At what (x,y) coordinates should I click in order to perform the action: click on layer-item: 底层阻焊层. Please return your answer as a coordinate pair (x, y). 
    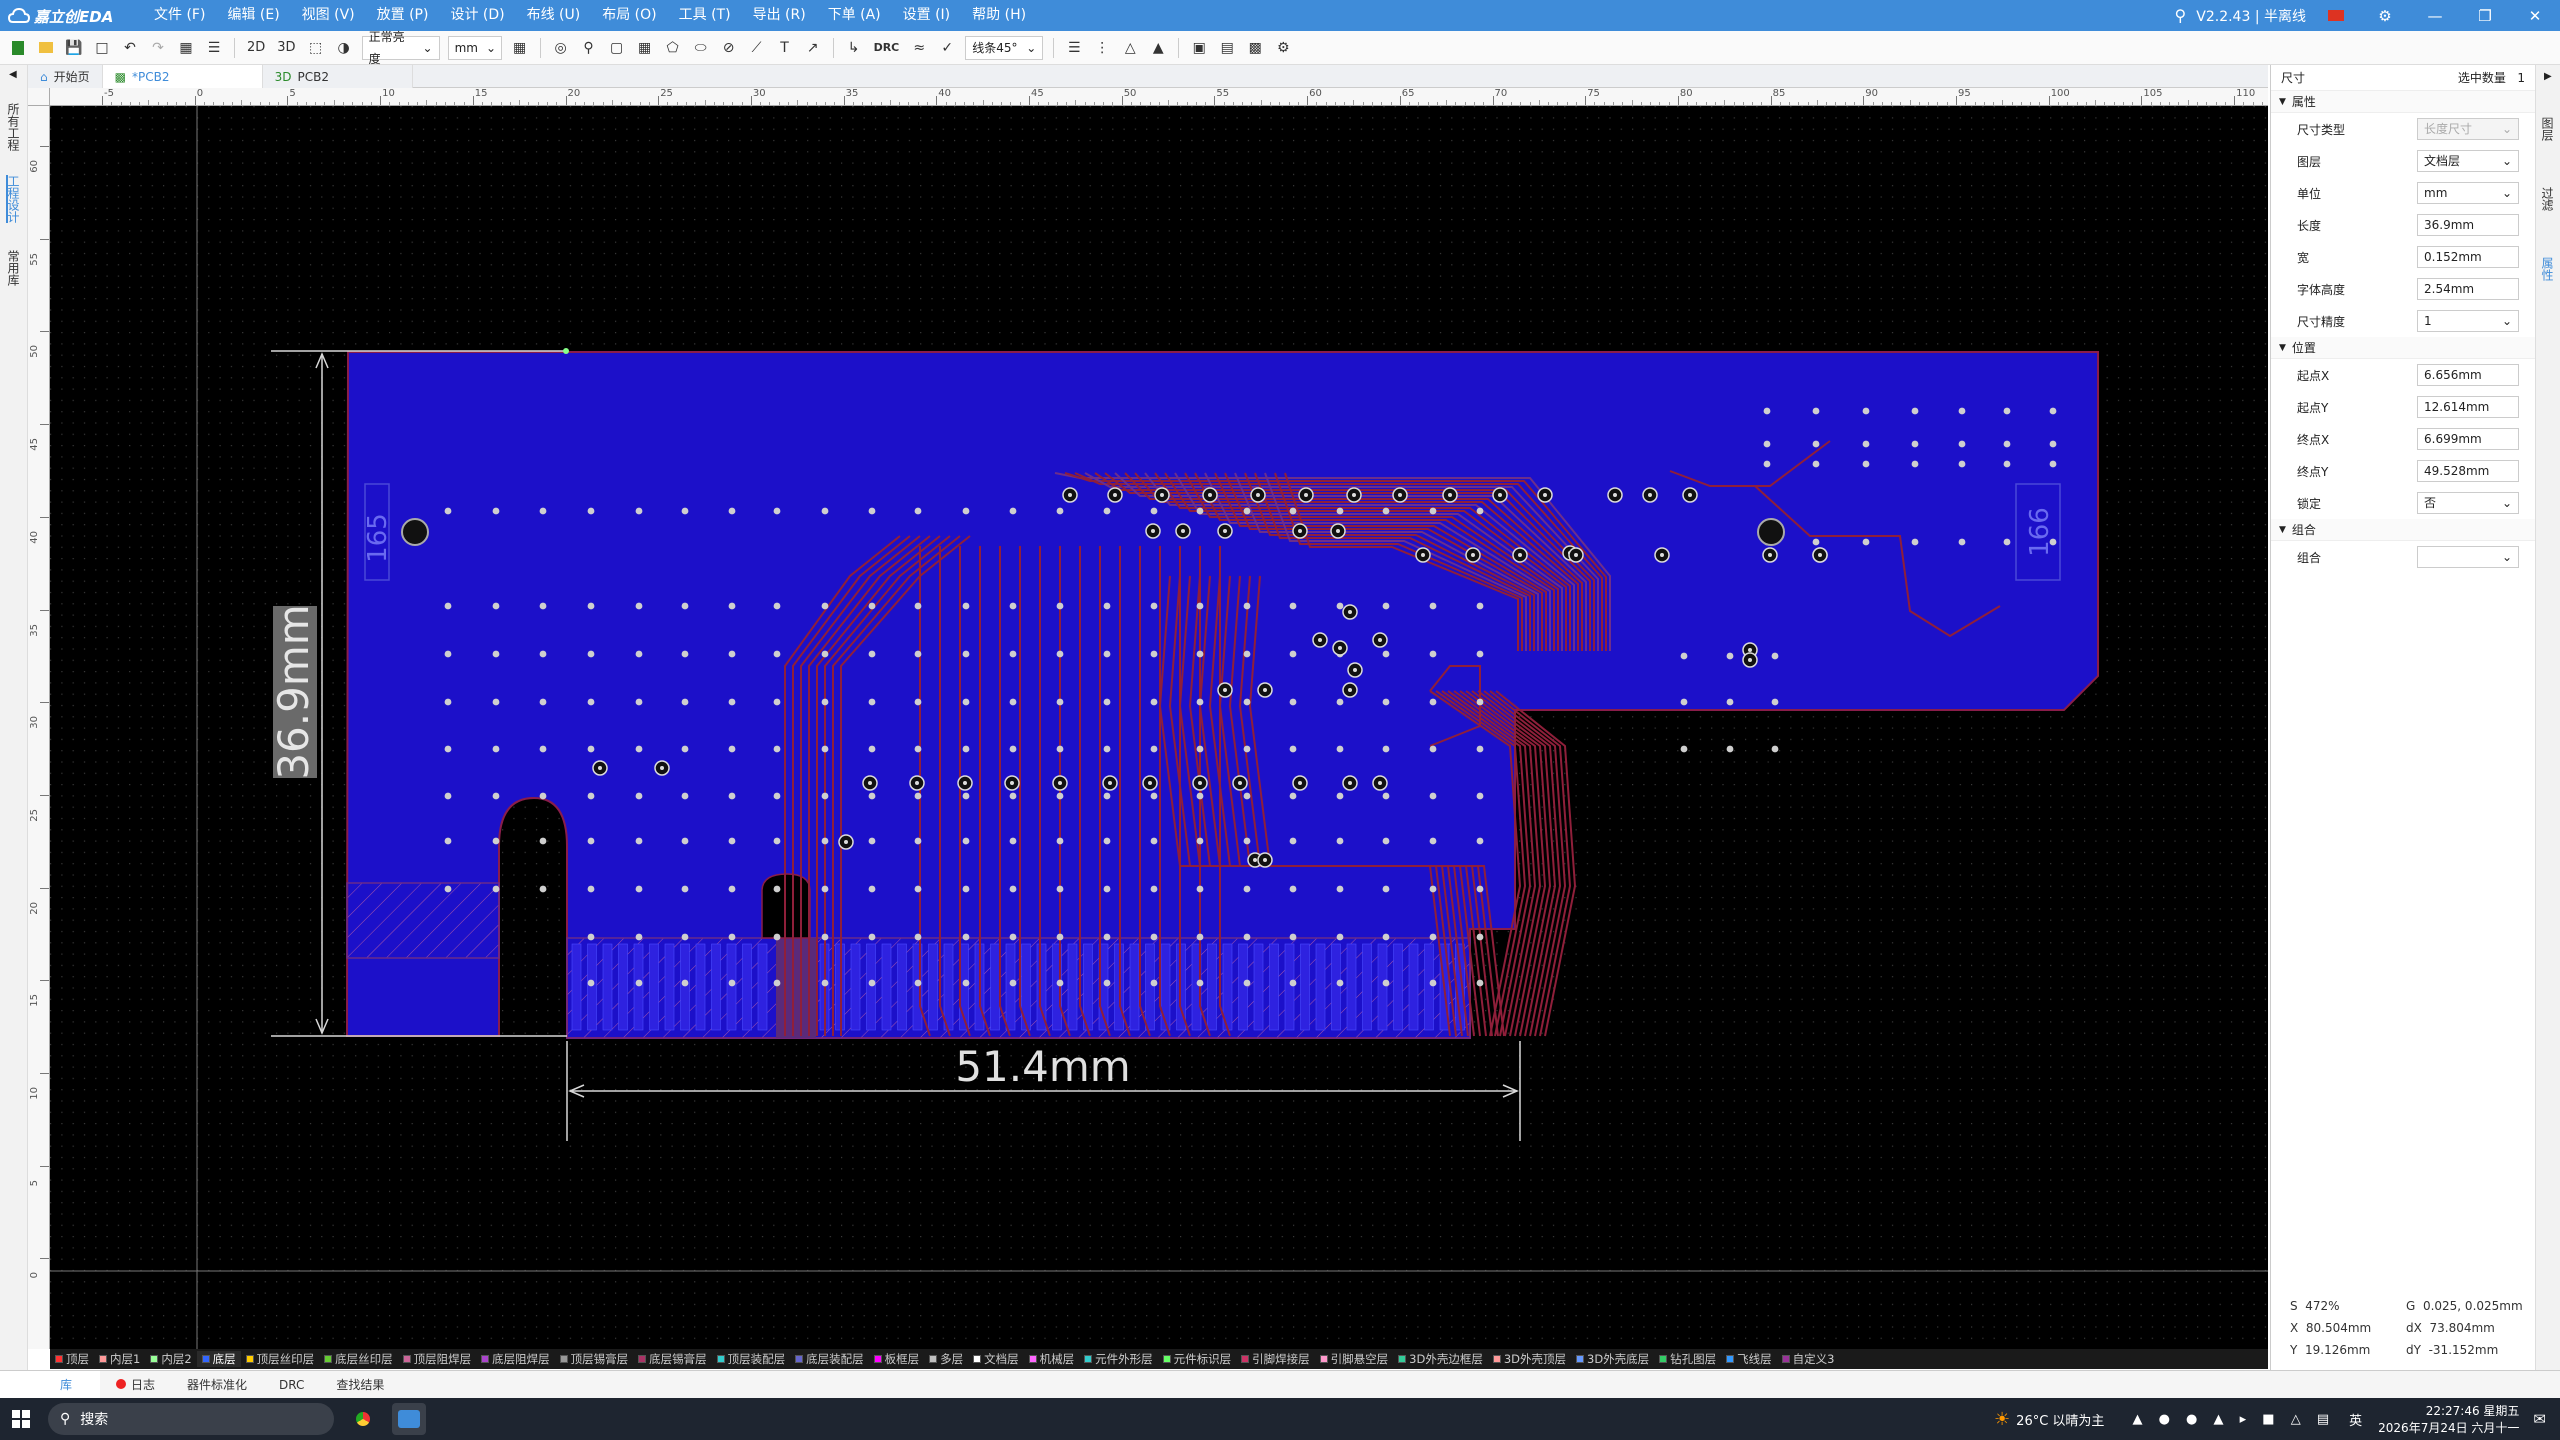
    Looking at the image, I should click on (515, 1359).